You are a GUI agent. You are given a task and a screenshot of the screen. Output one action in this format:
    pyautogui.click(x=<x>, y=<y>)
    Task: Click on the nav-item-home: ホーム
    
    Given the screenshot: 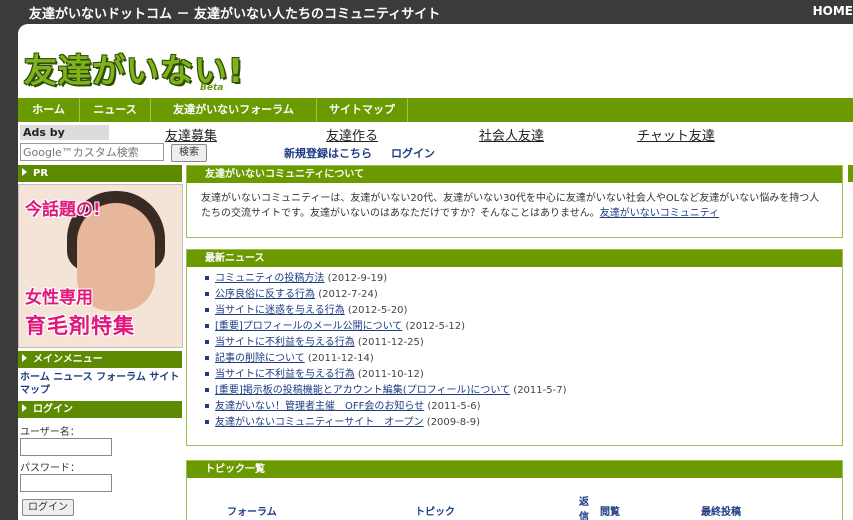 What is the action you would take?
    pyautogui.click(x=49, y=110)
    